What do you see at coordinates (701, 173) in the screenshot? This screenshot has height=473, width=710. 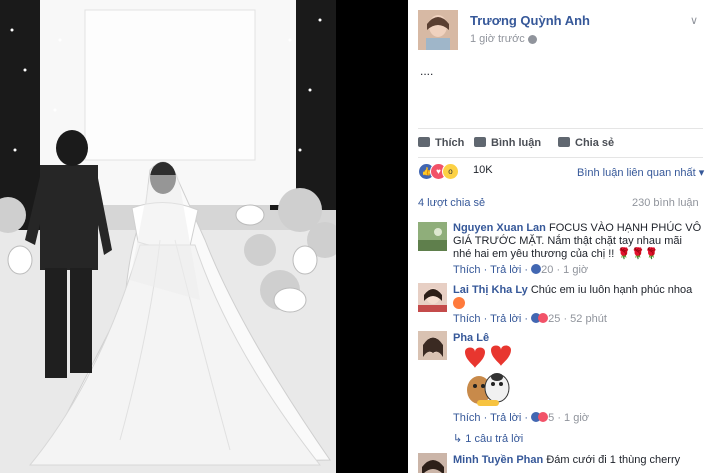 I see `caret-down-icon: ▾` at bounding box center [701, 173].